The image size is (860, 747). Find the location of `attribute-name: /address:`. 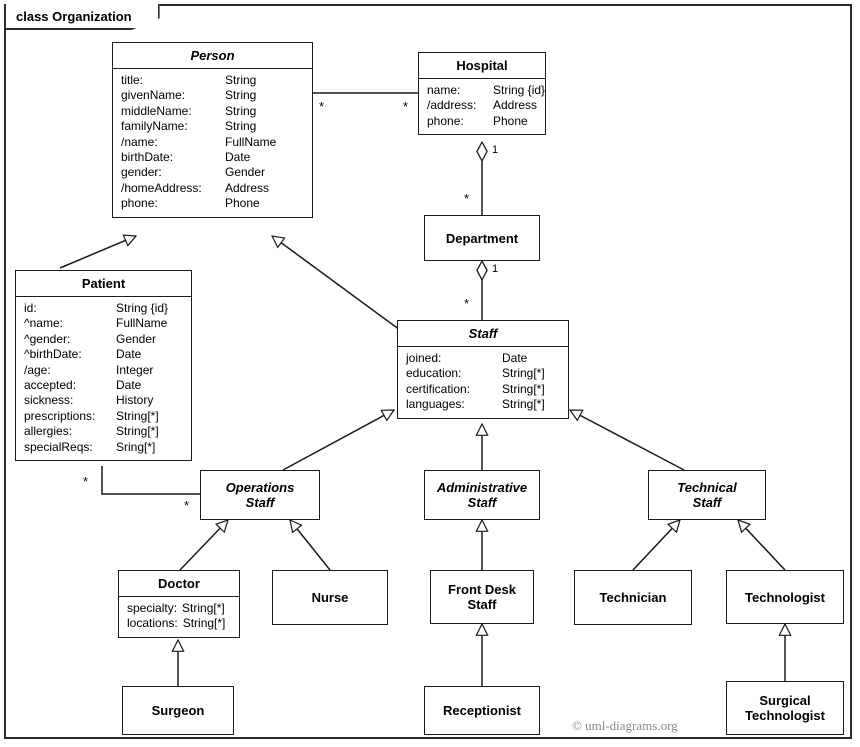

attribute-name: /address: is located at coordinates (452, 105).